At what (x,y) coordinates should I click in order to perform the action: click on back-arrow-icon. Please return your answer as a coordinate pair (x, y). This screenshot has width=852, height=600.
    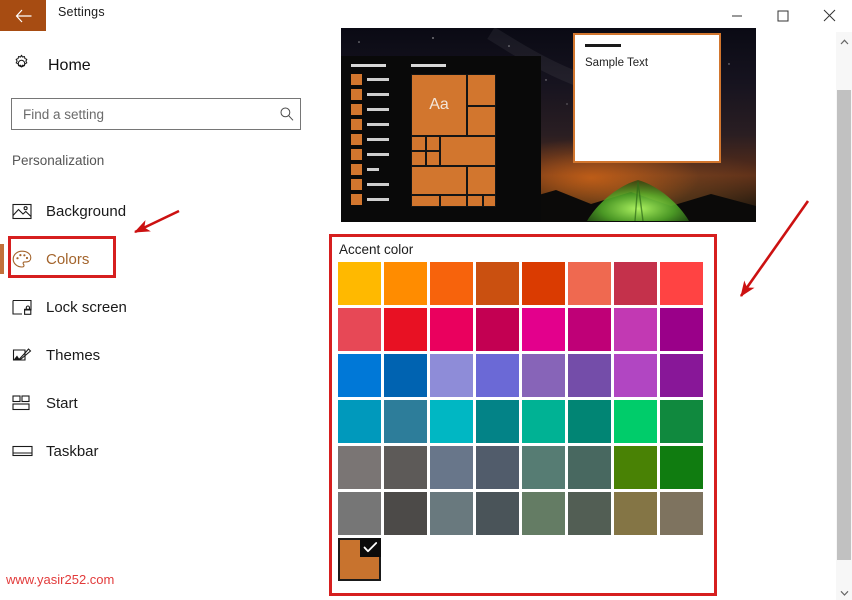
    Looking at the image, I should click on (23, 16).